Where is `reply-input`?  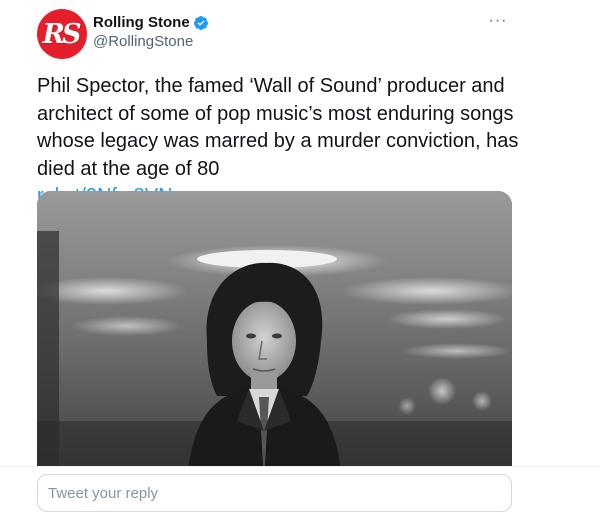 reply-input is located at coordinates (274, 493).